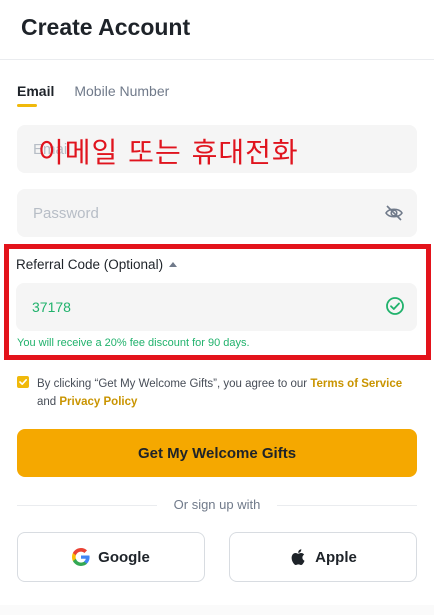 Image resolution: width=434 pixels, height=615 pixels. I want to click on caret-up-icon, so click(173, 264).